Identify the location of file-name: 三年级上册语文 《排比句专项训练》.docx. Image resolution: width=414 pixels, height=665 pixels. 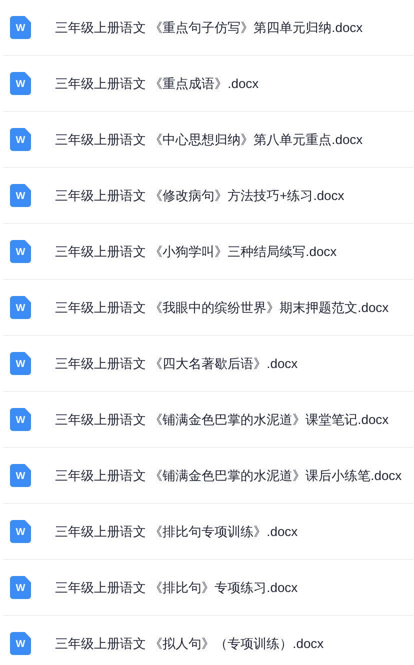
(176, 532).